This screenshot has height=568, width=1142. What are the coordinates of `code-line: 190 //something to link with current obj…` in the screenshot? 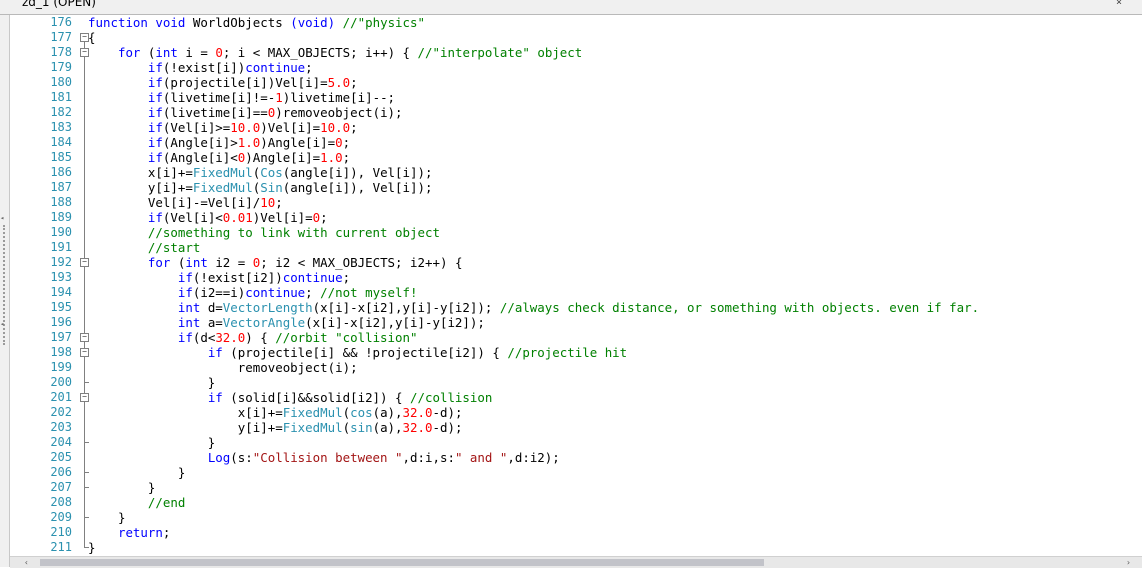 It's located at (576, 232).